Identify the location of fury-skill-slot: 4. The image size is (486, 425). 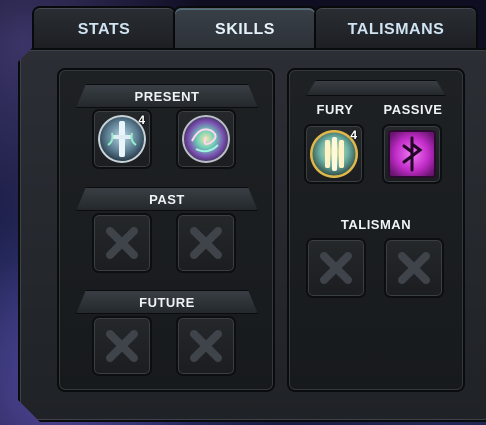
(334, 154).